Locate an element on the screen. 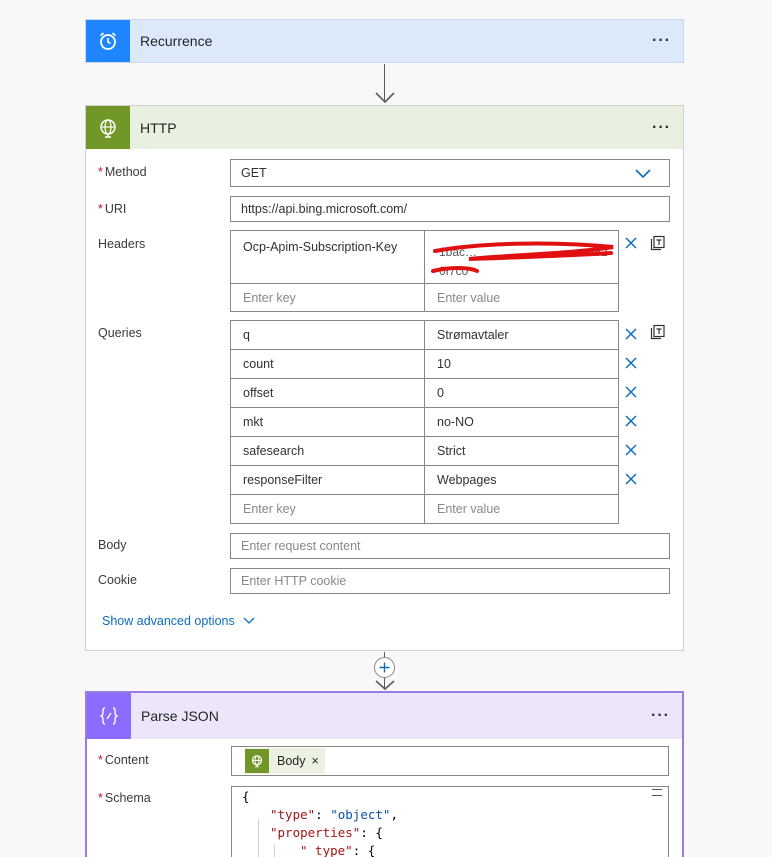 This screenshot has width=772, height=857. body-token: Body × is located at coordinates (285, 761).